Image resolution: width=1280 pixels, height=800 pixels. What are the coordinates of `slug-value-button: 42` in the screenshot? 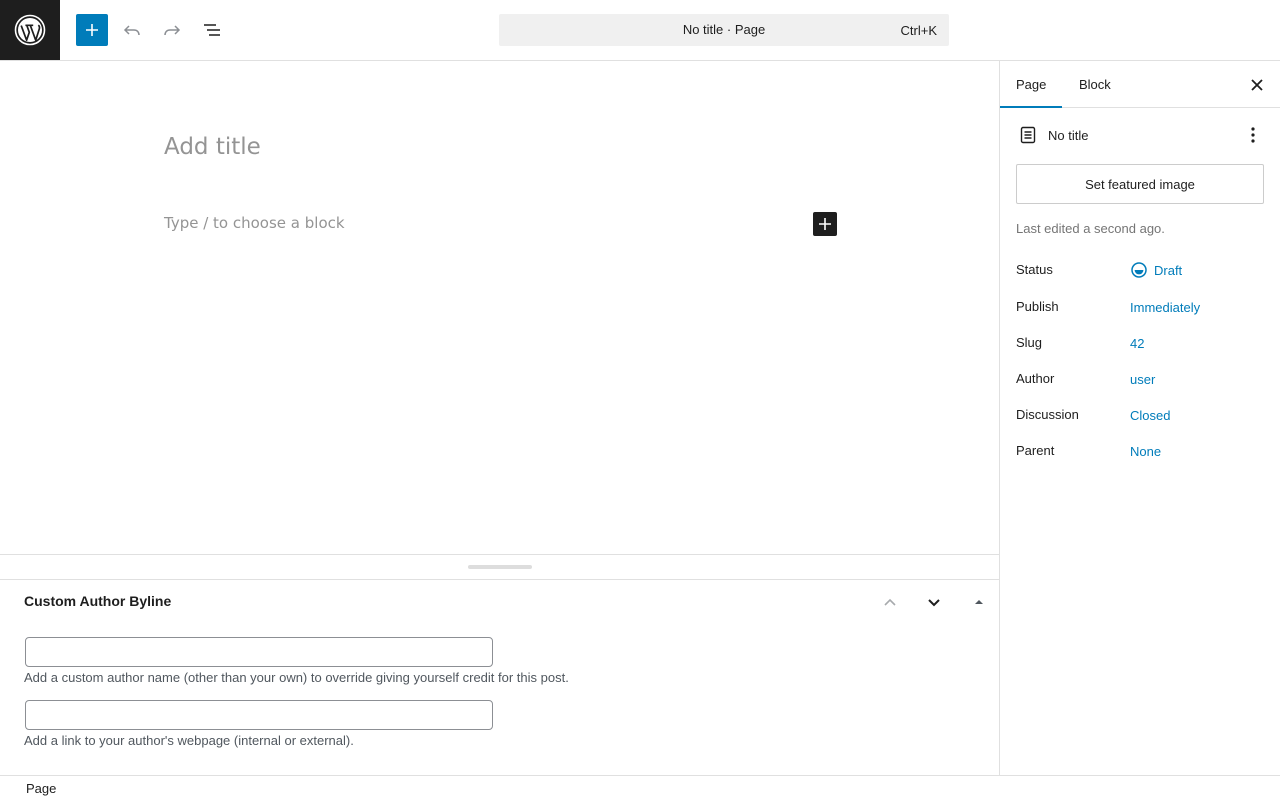 It's located at (1137, 343).